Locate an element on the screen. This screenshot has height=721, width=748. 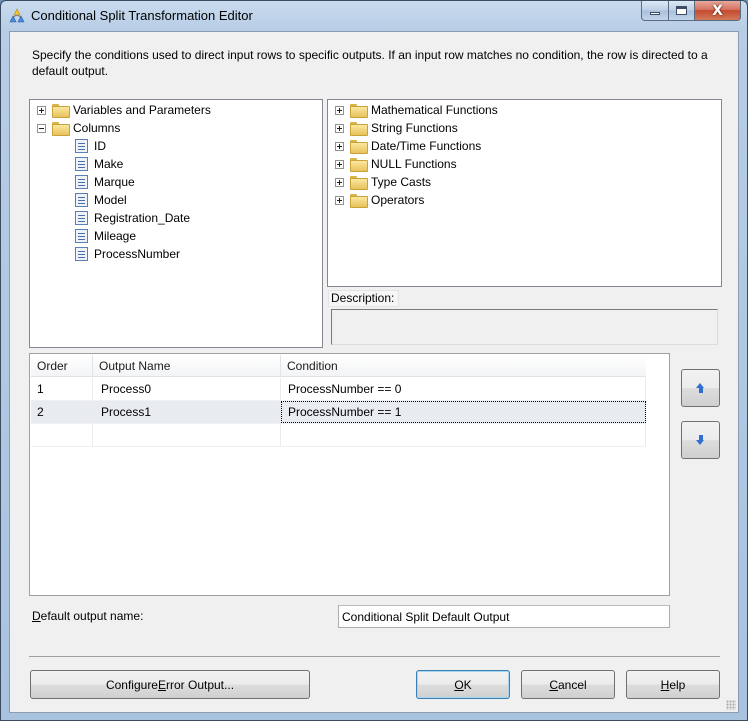
condition-cell: ProcessNumber == 1 is located at coordinates (463, 412).